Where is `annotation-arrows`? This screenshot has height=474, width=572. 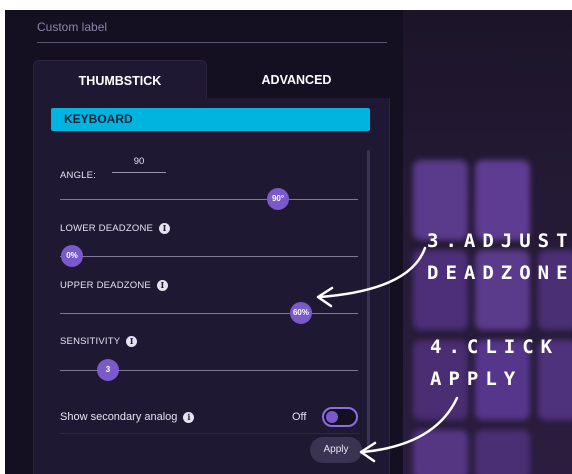 annotation-arrows is located at coordinates (387, 354).